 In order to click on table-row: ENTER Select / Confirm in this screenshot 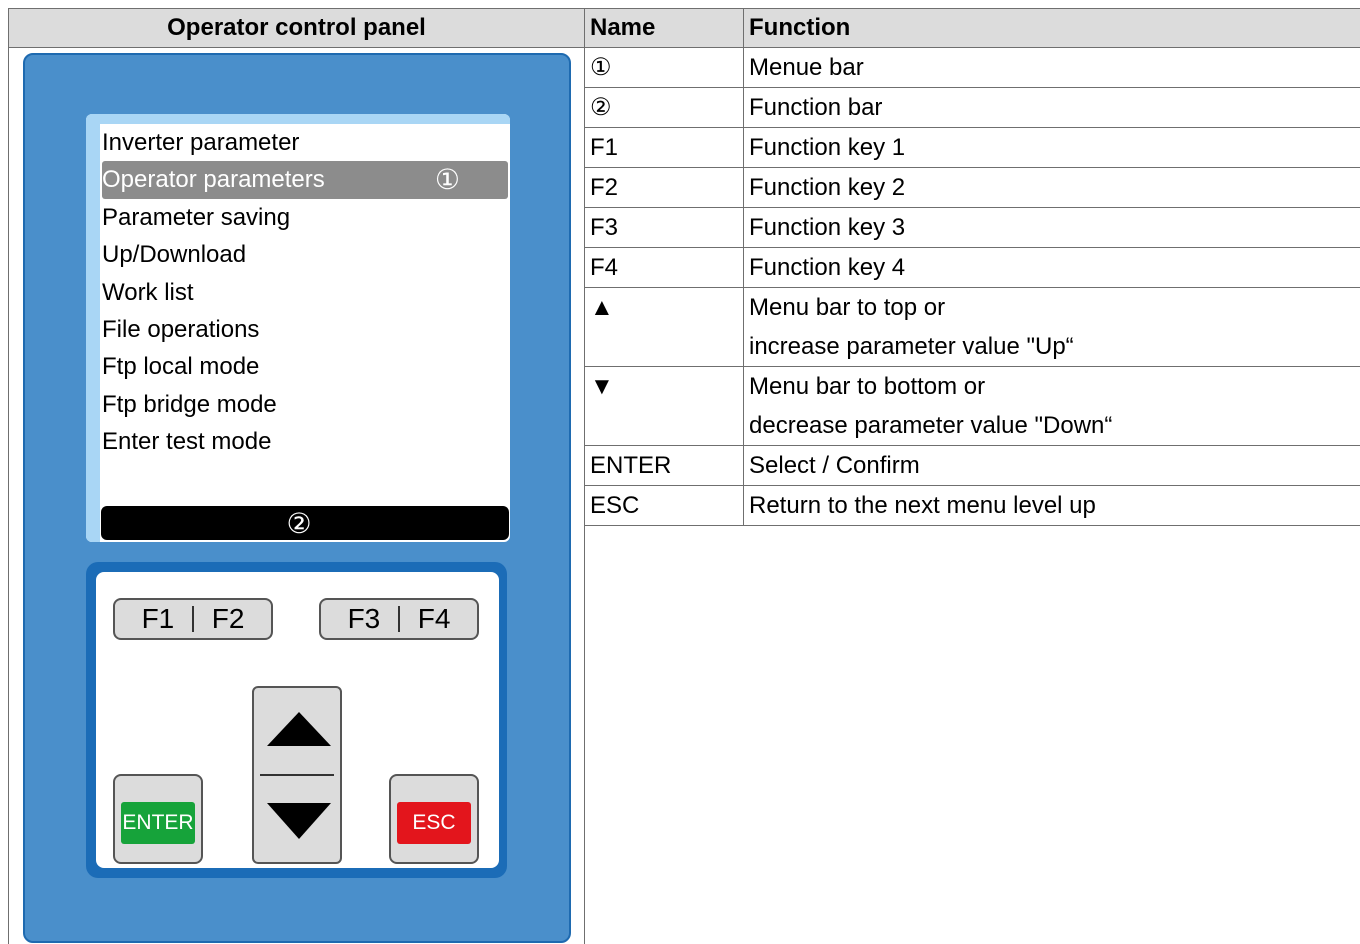, I will do `click(972, 465)`.